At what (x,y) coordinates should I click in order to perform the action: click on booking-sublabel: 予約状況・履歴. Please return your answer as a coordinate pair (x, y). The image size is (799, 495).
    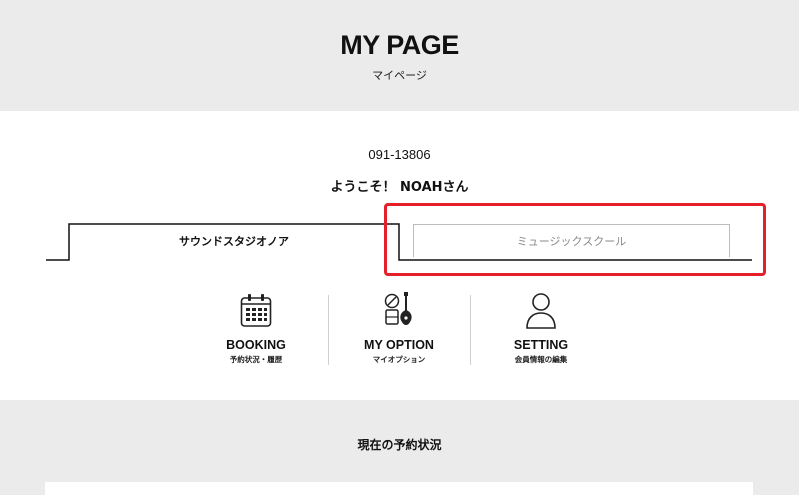
    Looking at the image, I should click on (256, 359).